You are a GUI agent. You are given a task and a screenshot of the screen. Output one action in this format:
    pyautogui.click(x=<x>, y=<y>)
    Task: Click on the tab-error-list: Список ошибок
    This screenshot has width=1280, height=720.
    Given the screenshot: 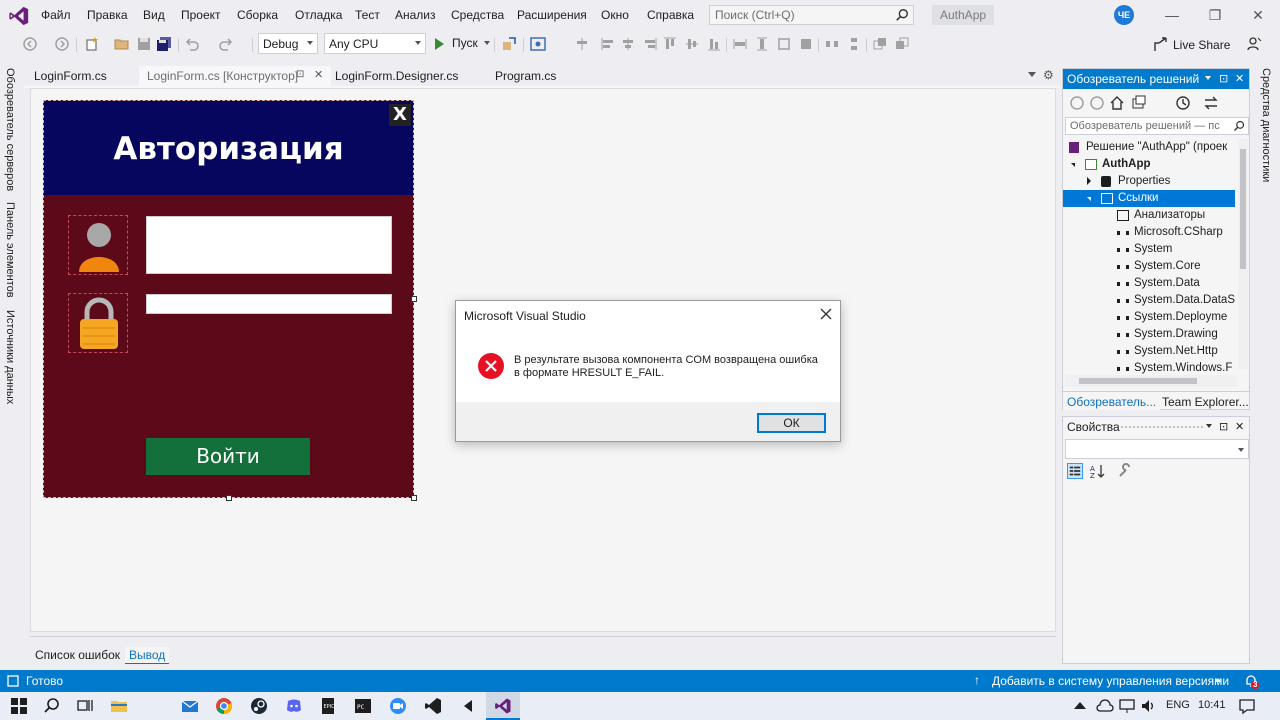 What is the action you would take?
    pyautogui.click(x=77, y=655)
    